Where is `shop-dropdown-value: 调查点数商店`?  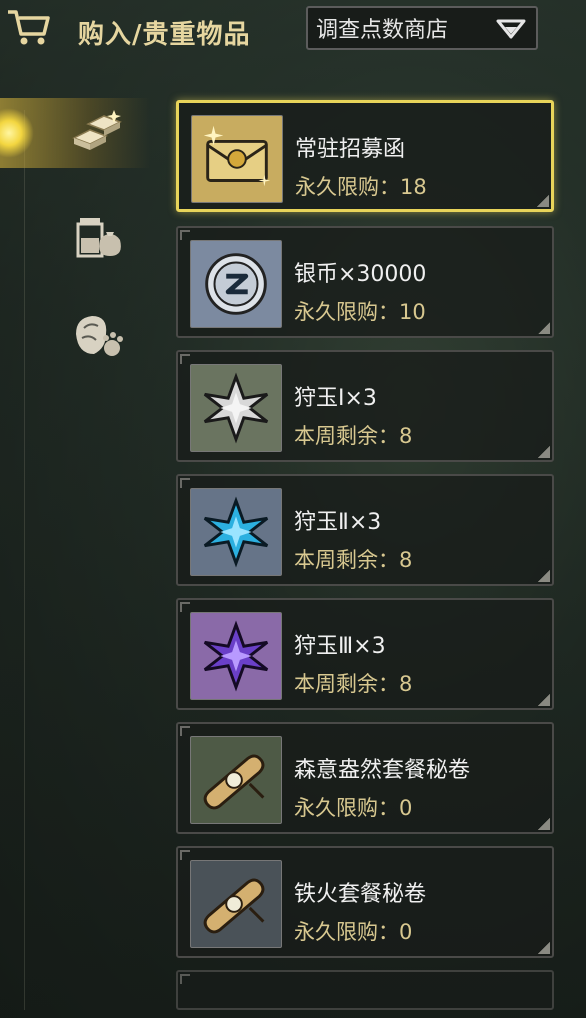 shop-dropdown-value: 调查点数商店 is located at coordinates (382, 30).